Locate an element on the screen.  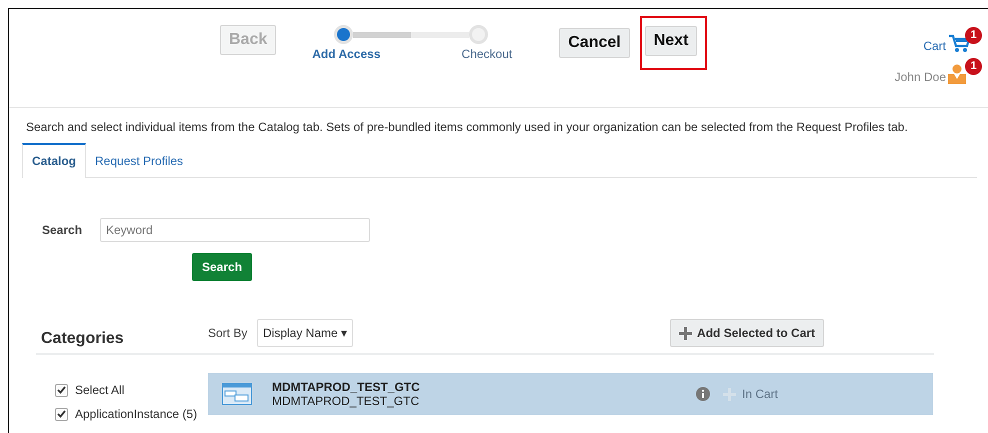
checkbox-label: Select All is located at coordinates (99, 390).